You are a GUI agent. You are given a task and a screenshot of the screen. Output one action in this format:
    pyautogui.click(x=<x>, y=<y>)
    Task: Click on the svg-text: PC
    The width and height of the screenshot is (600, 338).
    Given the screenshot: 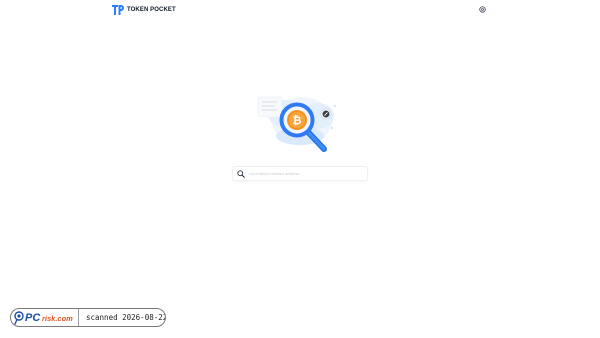 What is the action you would take?
    pyautogui.click(x=33, y=318)
    